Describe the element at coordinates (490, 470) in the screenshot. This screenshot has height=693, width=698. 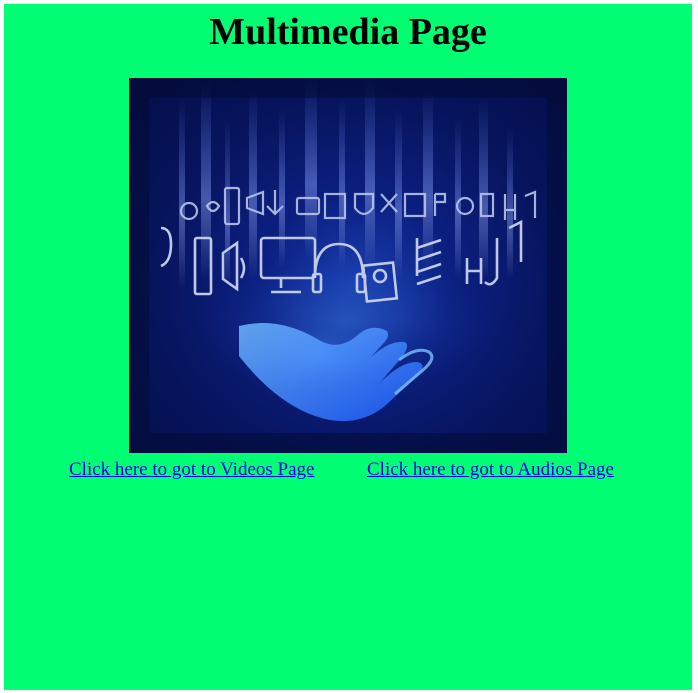
I see `audios-page-link: Click here to got to Audios Page` at that location.